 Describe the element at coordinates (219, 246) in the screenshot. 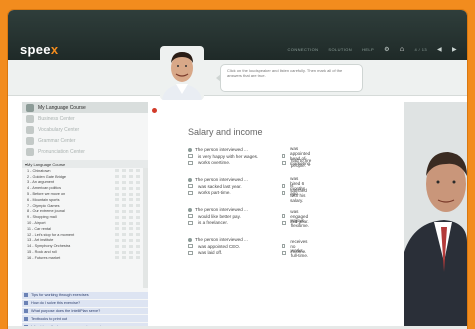

I see `answer-label: was appointed CEO.` at that location.